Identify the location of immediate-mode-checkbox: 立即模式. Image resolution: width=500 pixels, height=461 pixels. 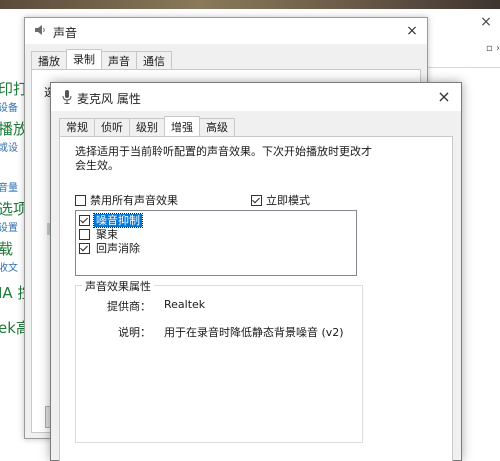
(280, 200).